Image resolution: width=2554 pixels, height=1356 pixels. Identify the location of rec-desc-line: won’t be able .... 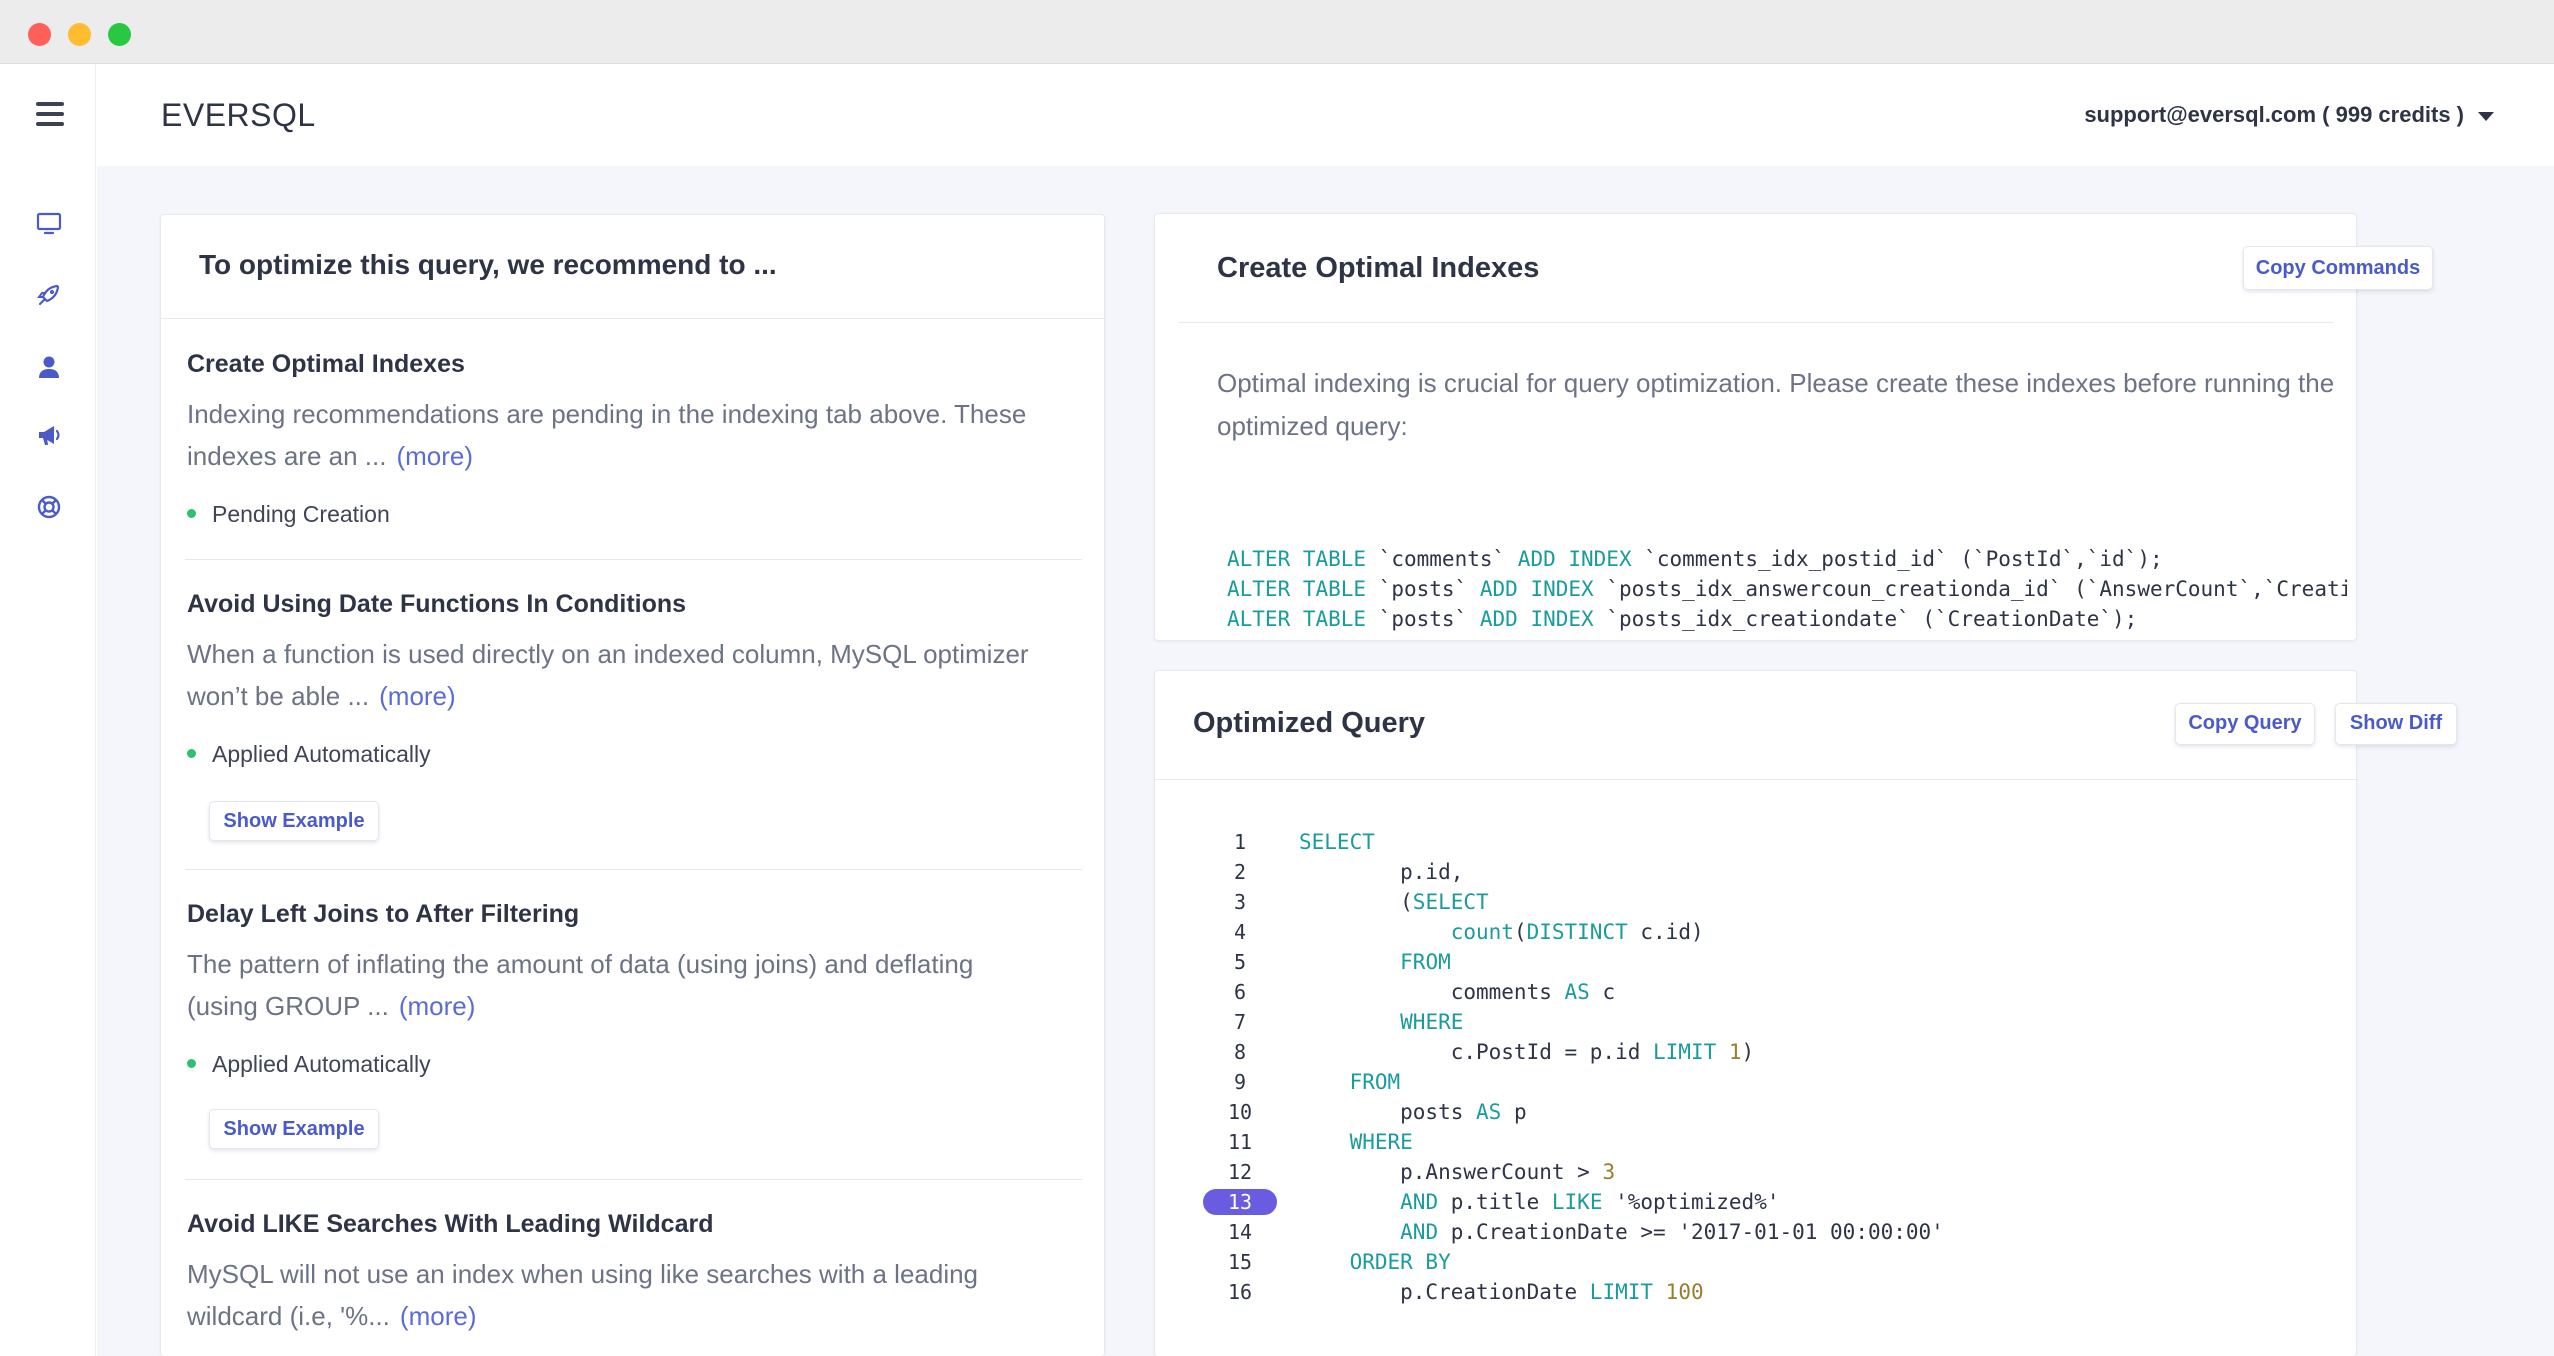
(278, 696).